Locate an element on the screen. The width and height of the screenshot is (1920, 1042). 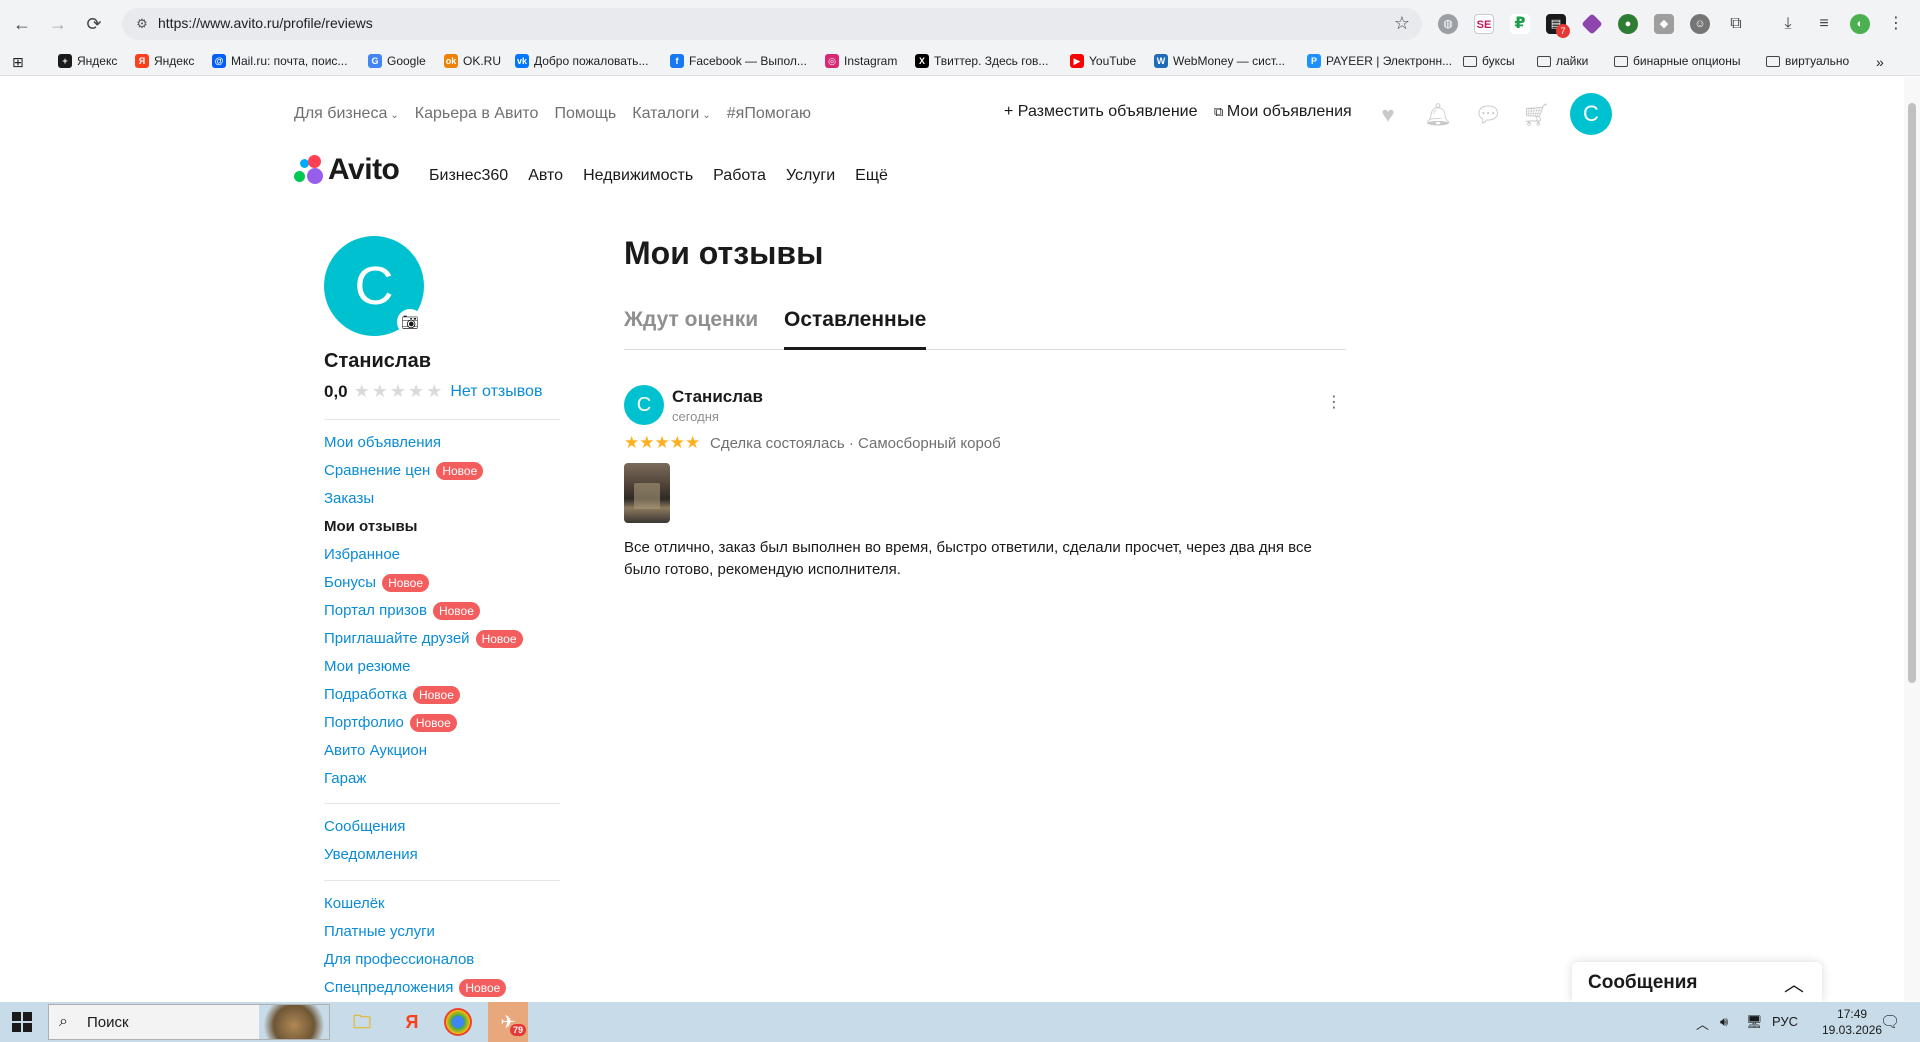
bookmark-label: YouTube is located at coordinates (1113, 61).